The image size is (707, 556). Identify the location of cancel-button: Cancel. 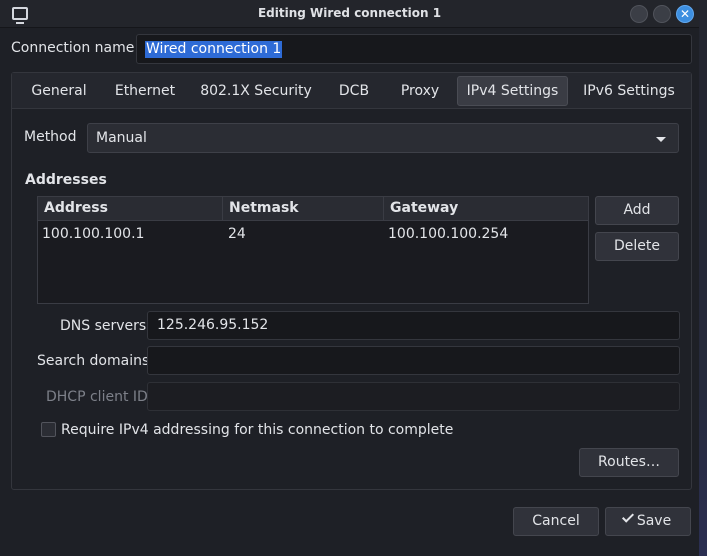
(556, 521).